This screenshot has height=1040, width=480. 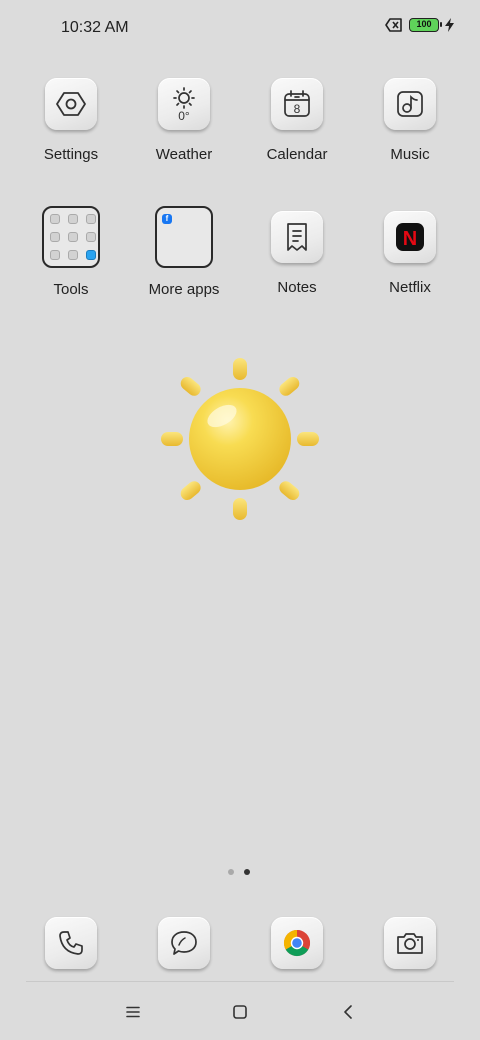 I want to click on app-music: Music, so click(x=410, y=120).